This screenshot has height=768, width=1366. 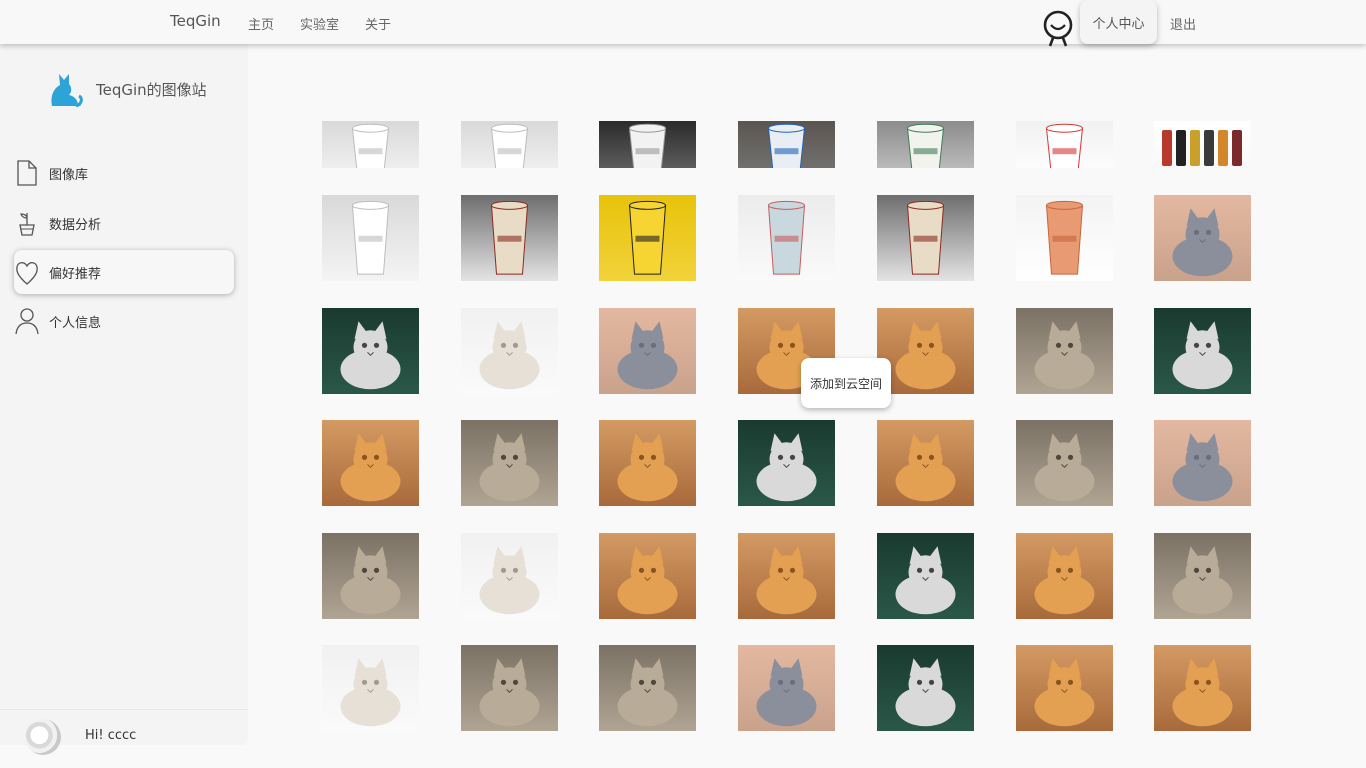 What do you see at coordinates (1183, 23) in the screenshot?
I see `logout-link: 退出` at bounding box center [1183, 23].